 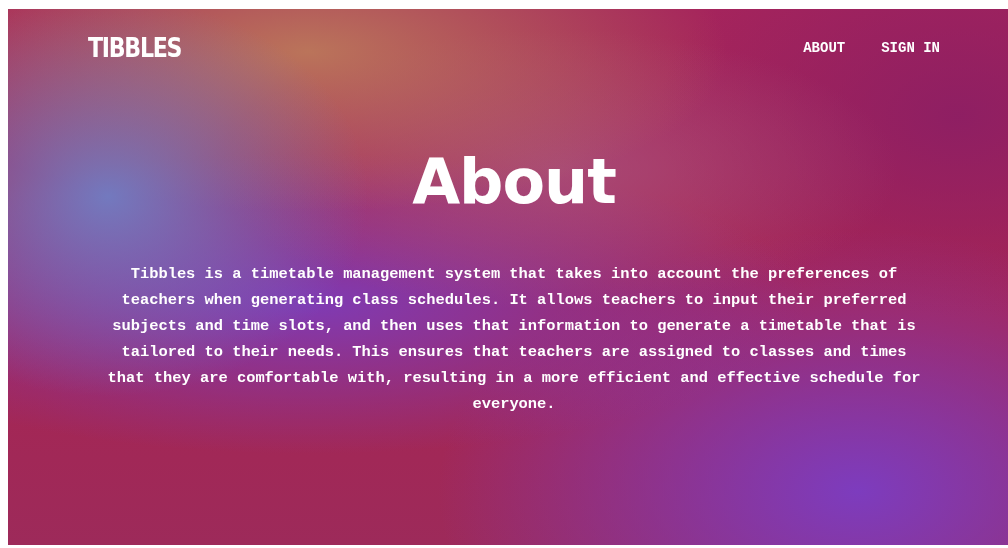 I want to click on nav-link: ABOUT, so click(x=824, y=48).